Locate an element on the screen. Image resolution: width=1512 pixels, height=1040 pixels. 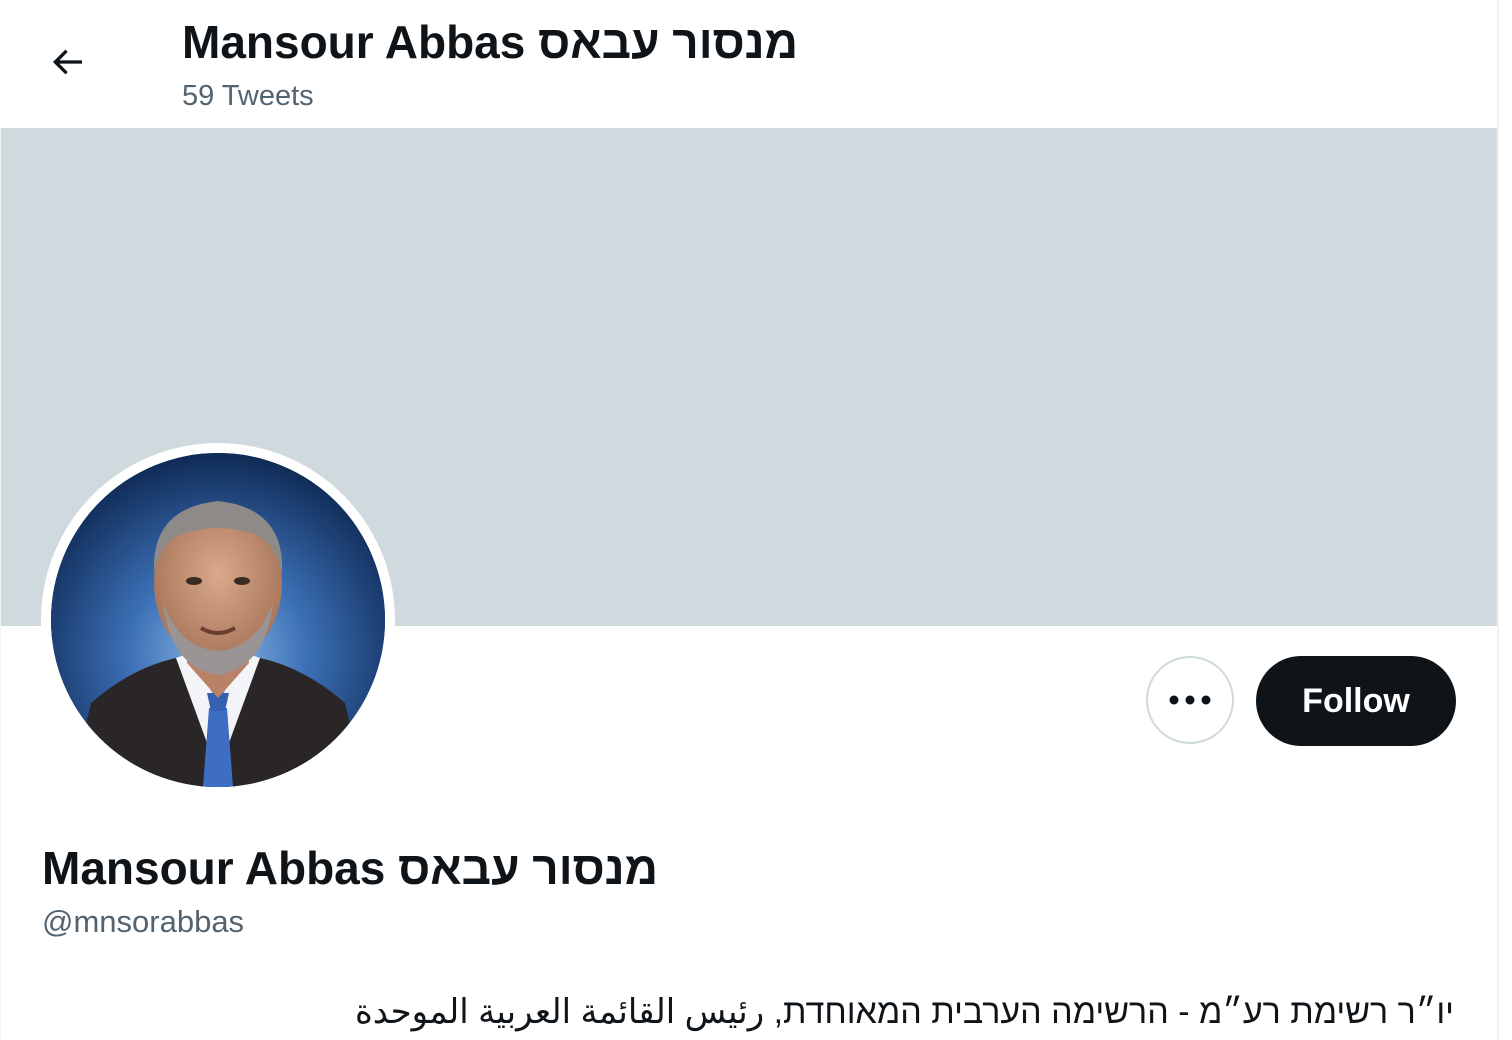
profile-header: Mansour Abbas מנסור עבאס 59 Tweets is located at coordinates (748, 64).